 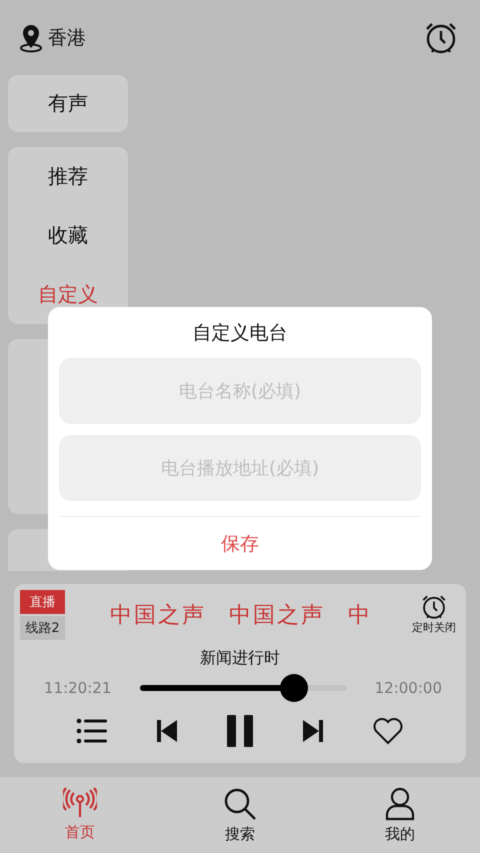 I want to click on radio-signal-icon, so click(x=80, y=803).